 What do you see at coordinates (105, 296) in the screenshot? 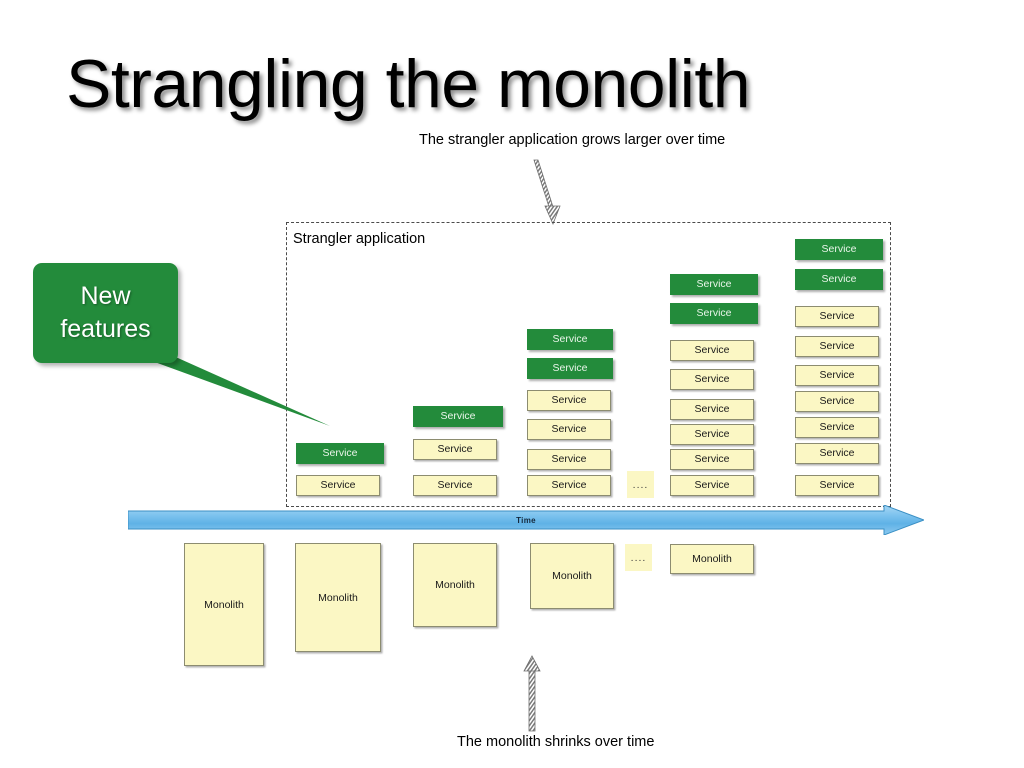
I see `callout-line-1: New` at bounding box center [105, 296].